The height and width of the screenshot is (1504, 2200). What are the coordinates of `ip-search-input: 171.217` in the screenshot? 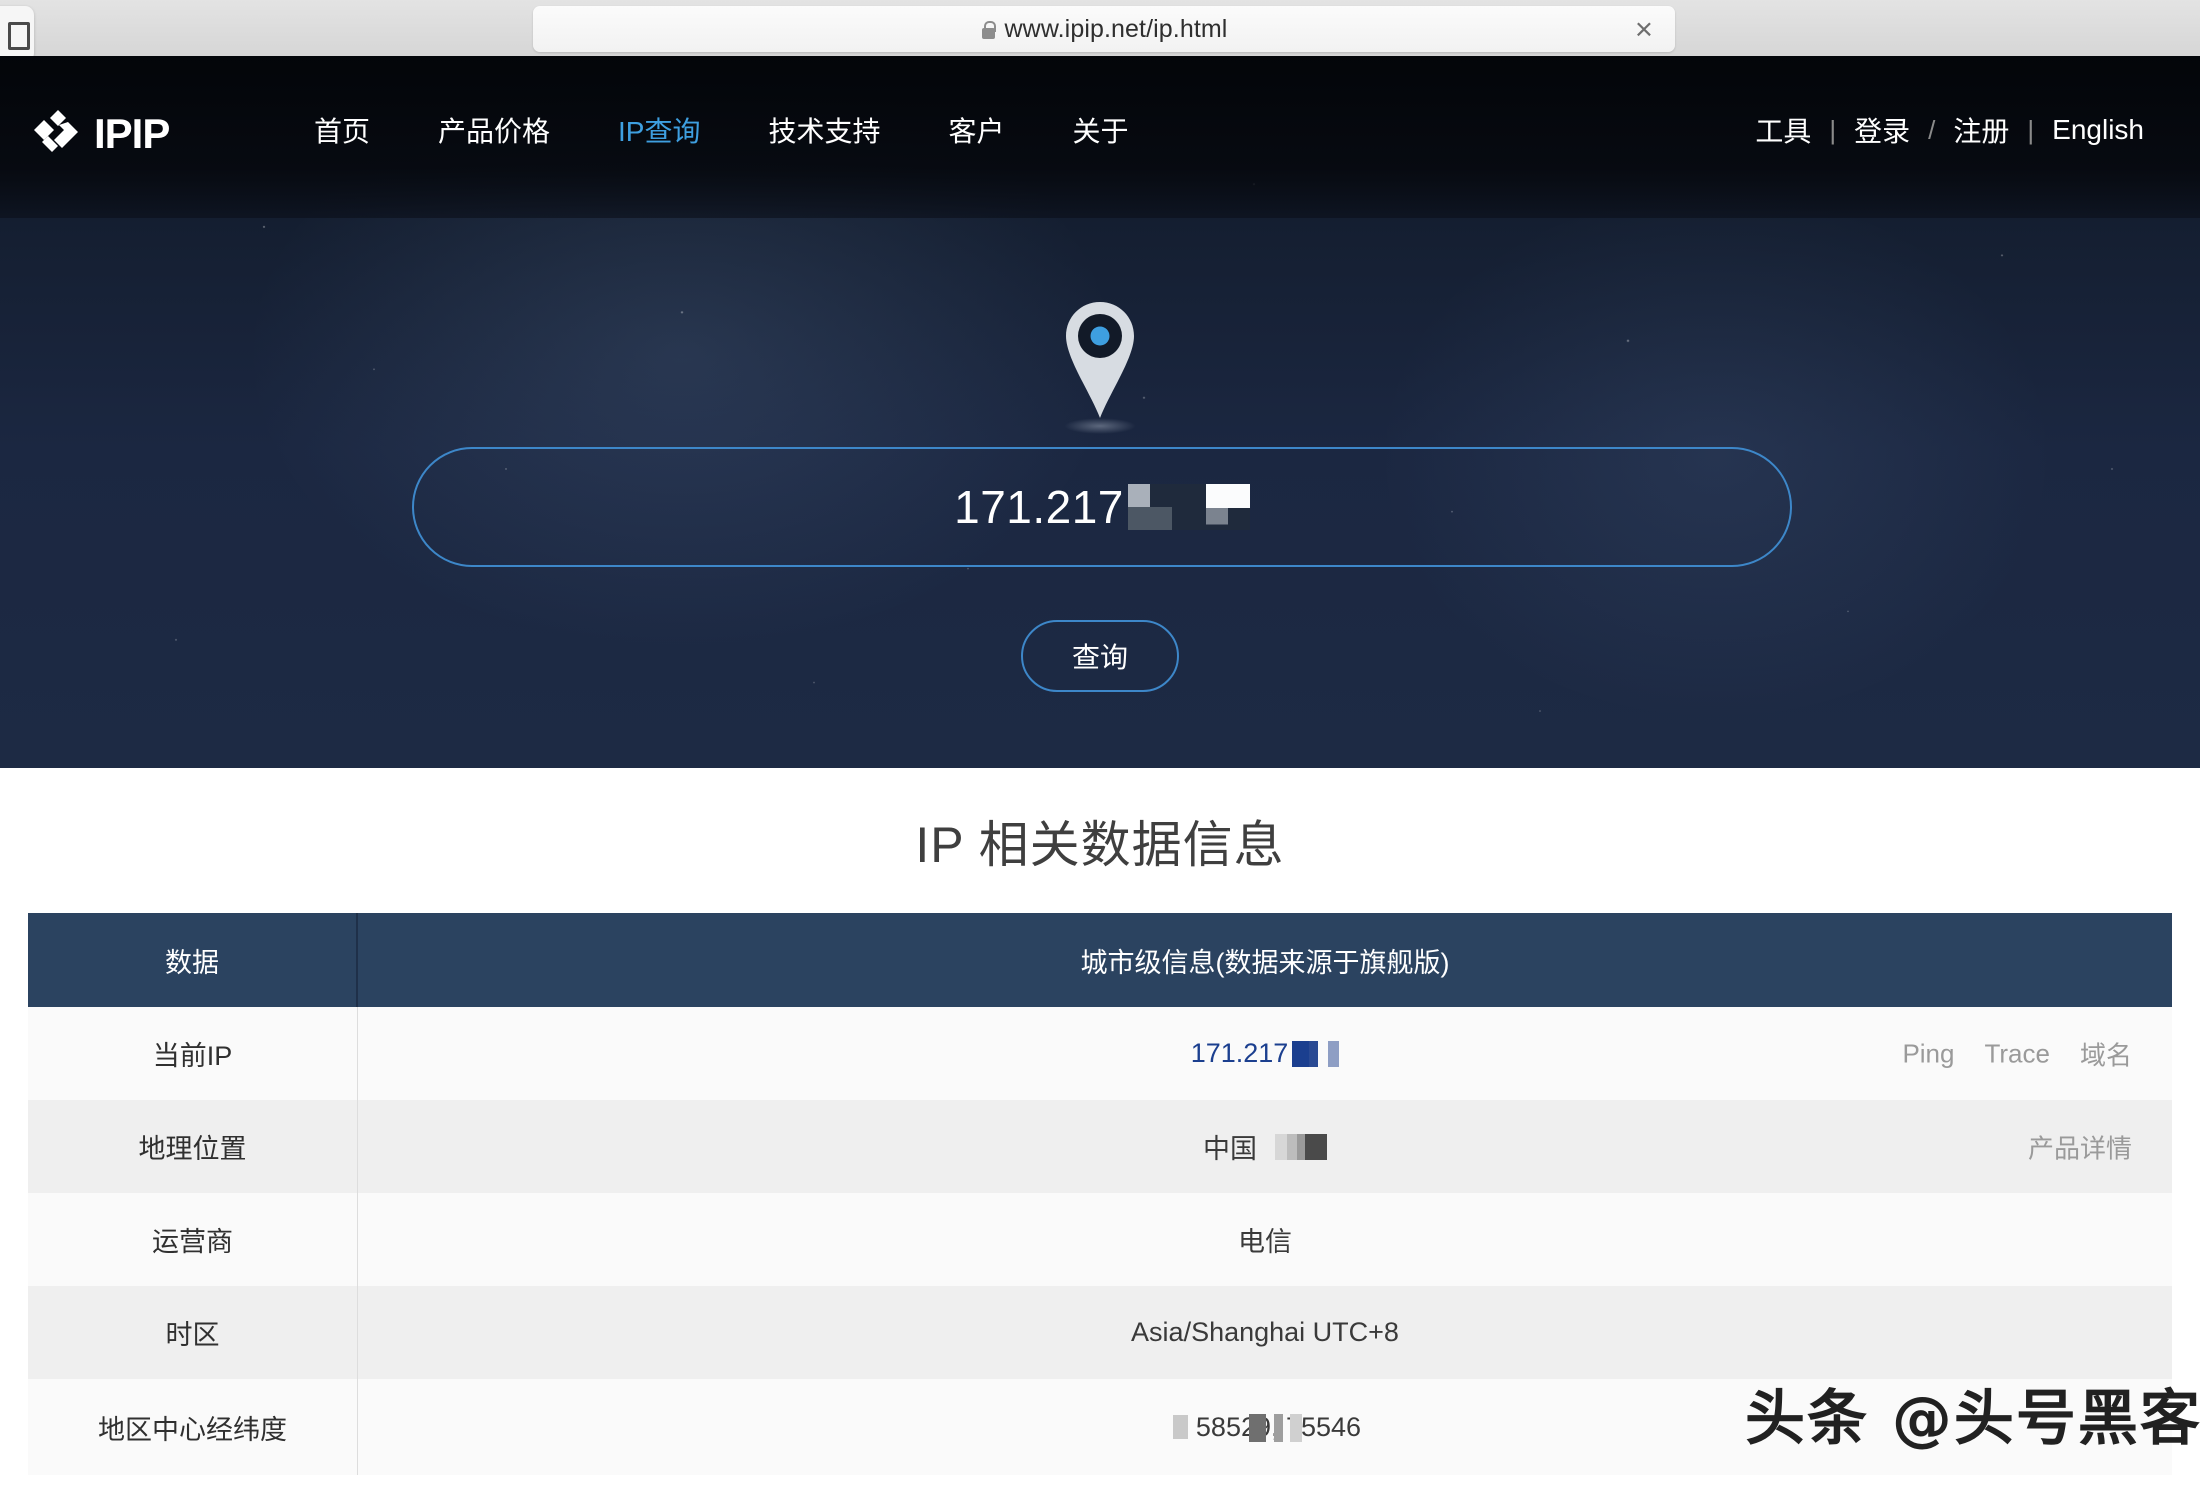 It's located at (1102, 507).